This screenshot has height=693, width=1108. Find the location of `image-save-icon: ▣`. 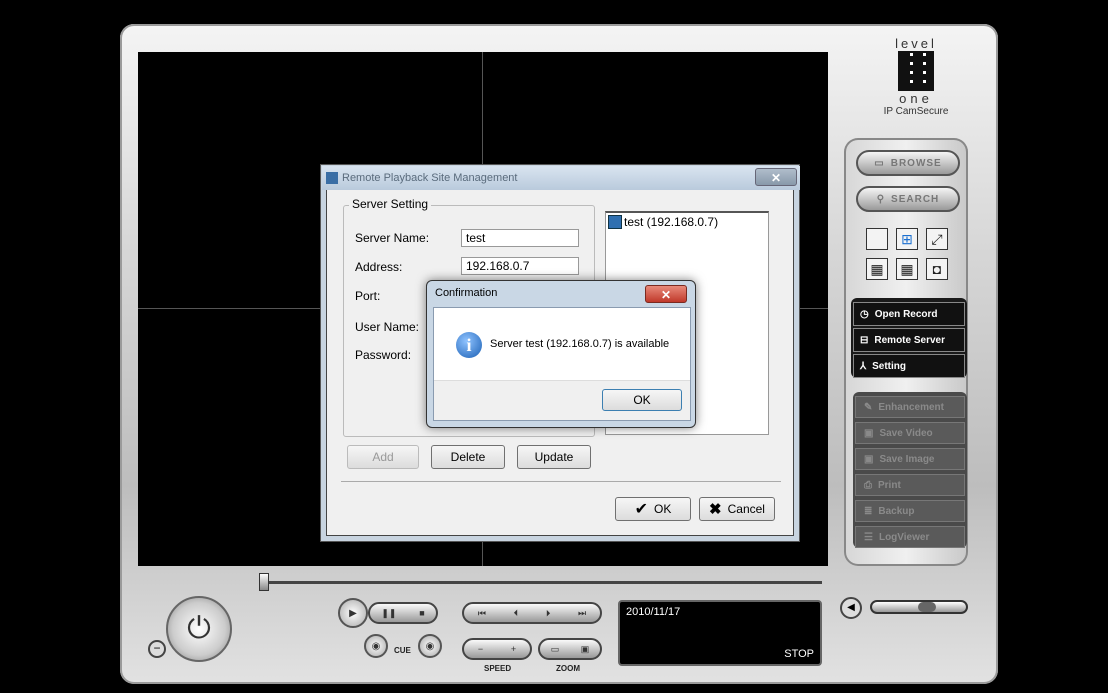

image-save-icon: ▣ is located at coordinates (869, 459).